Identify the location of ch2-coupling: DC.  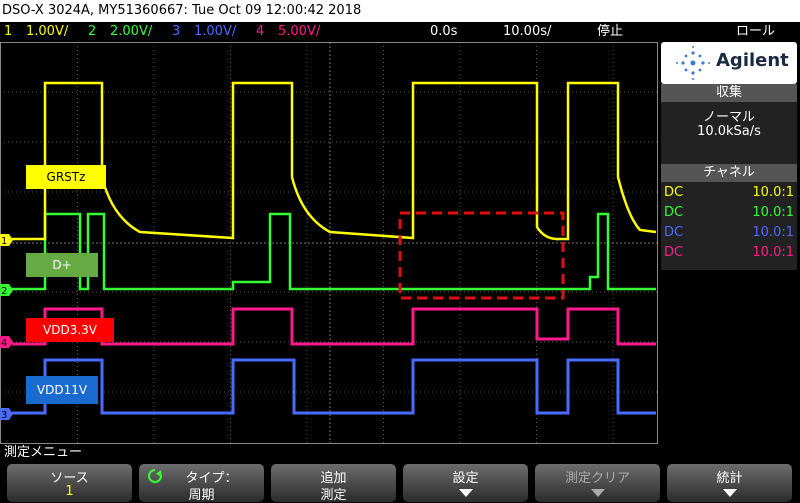
(674, 212).